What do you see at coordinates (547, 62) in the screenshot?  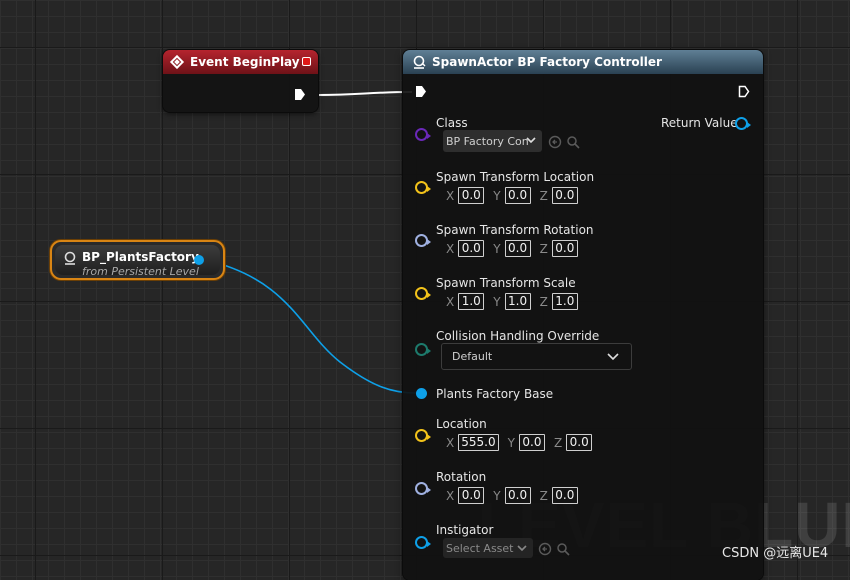 I see `spawn-node-title: SpawnActor BP Factory Controller` at bounding box center [547, 62].